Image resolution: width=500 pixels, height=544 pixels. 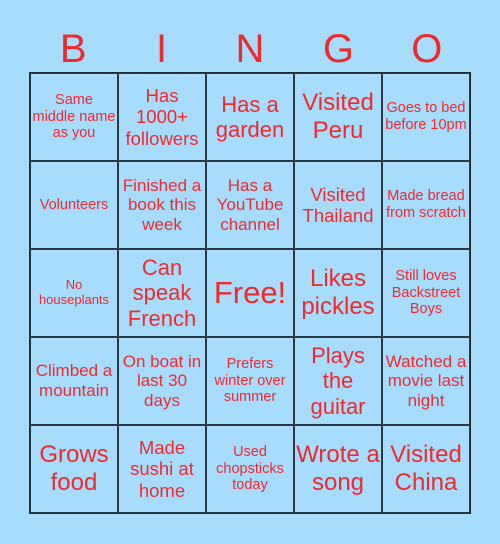 I want to click on bingo-cell: Still loves Backstreet Boys, so click(x=426, y=293).